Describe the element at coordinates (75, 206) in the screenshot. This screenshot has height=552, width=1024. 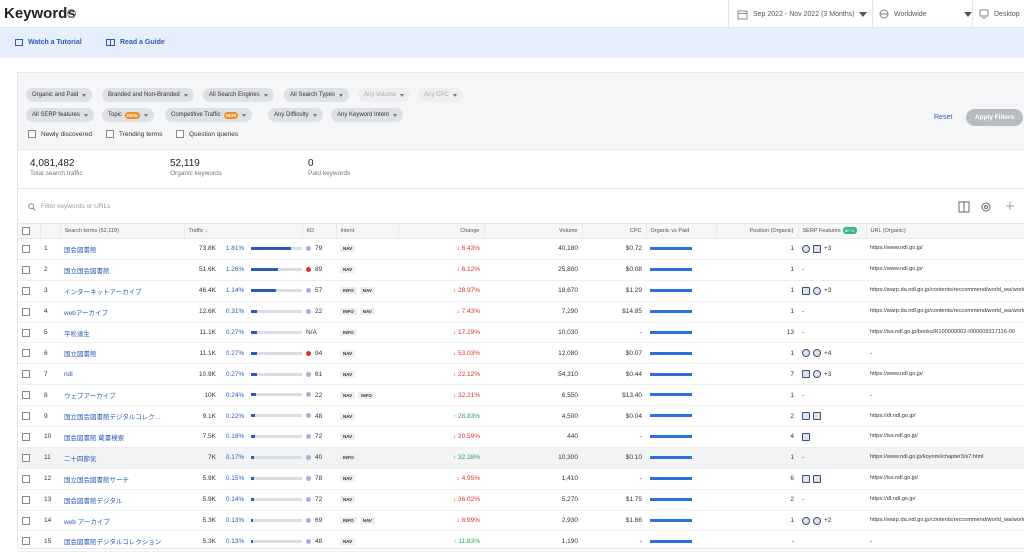
I see `search-input: Filter keywords or URLs` at that location.